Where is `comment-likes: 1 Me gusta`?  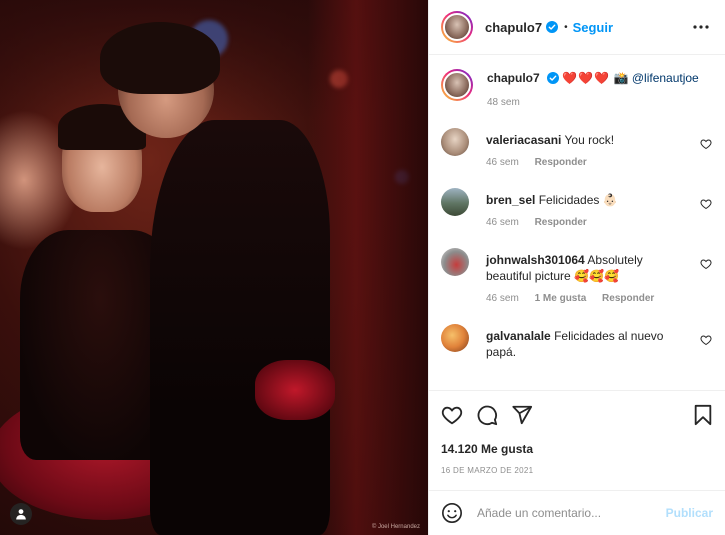
comment-likes: 1 Me gusta is located at coordinates (561, 298).